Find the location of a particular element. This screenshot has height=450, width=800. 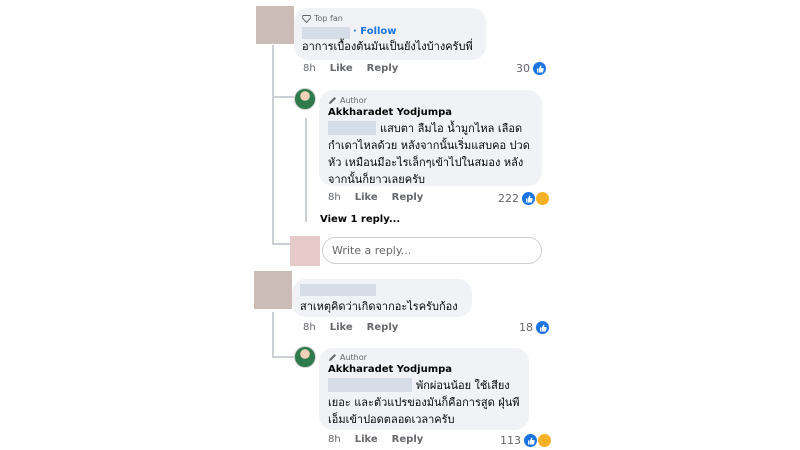

reaction-number: 113 is located at coordinates (510, 440).